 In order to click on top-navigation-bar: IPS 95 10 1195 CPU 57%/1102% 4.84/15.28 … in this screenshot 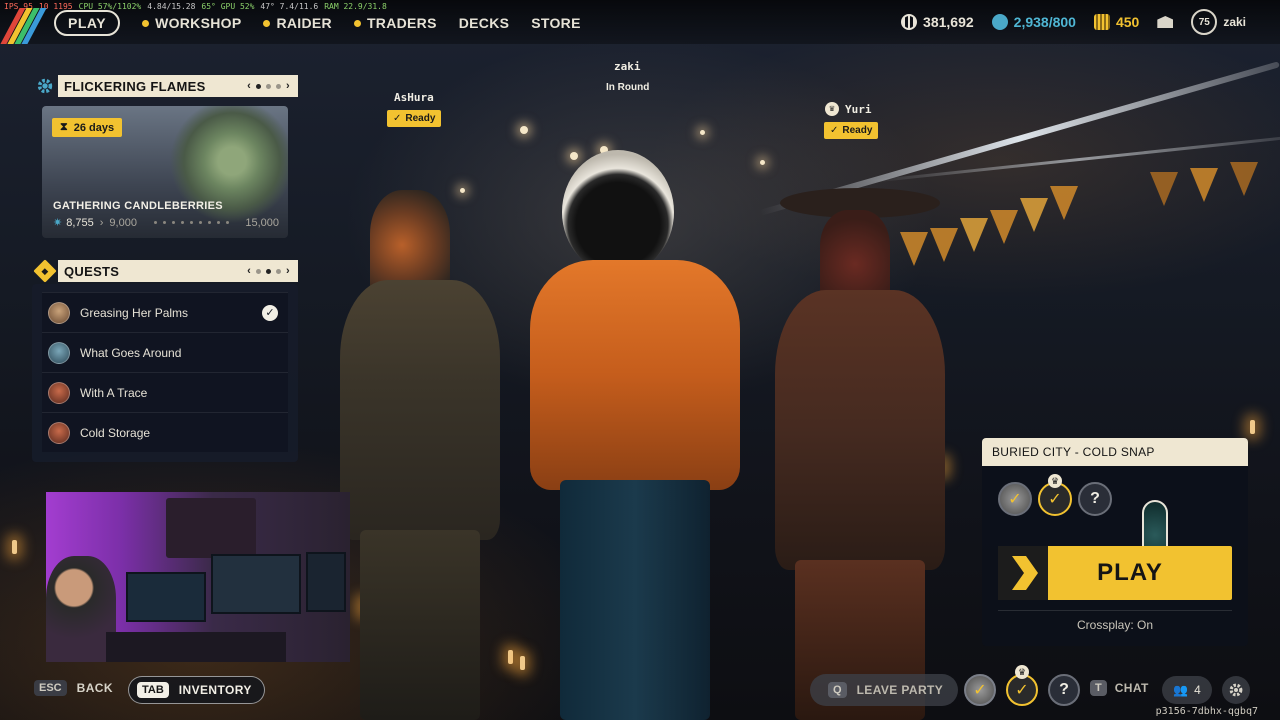, I will do `click(640, 22)`.